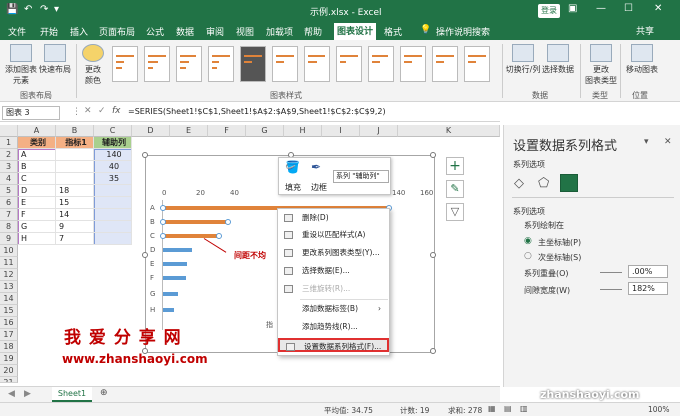  Describe the element at coordinates (601, 65) in the screenshot. I see `change-chart-type-button: 更改 图表类型` at that location.